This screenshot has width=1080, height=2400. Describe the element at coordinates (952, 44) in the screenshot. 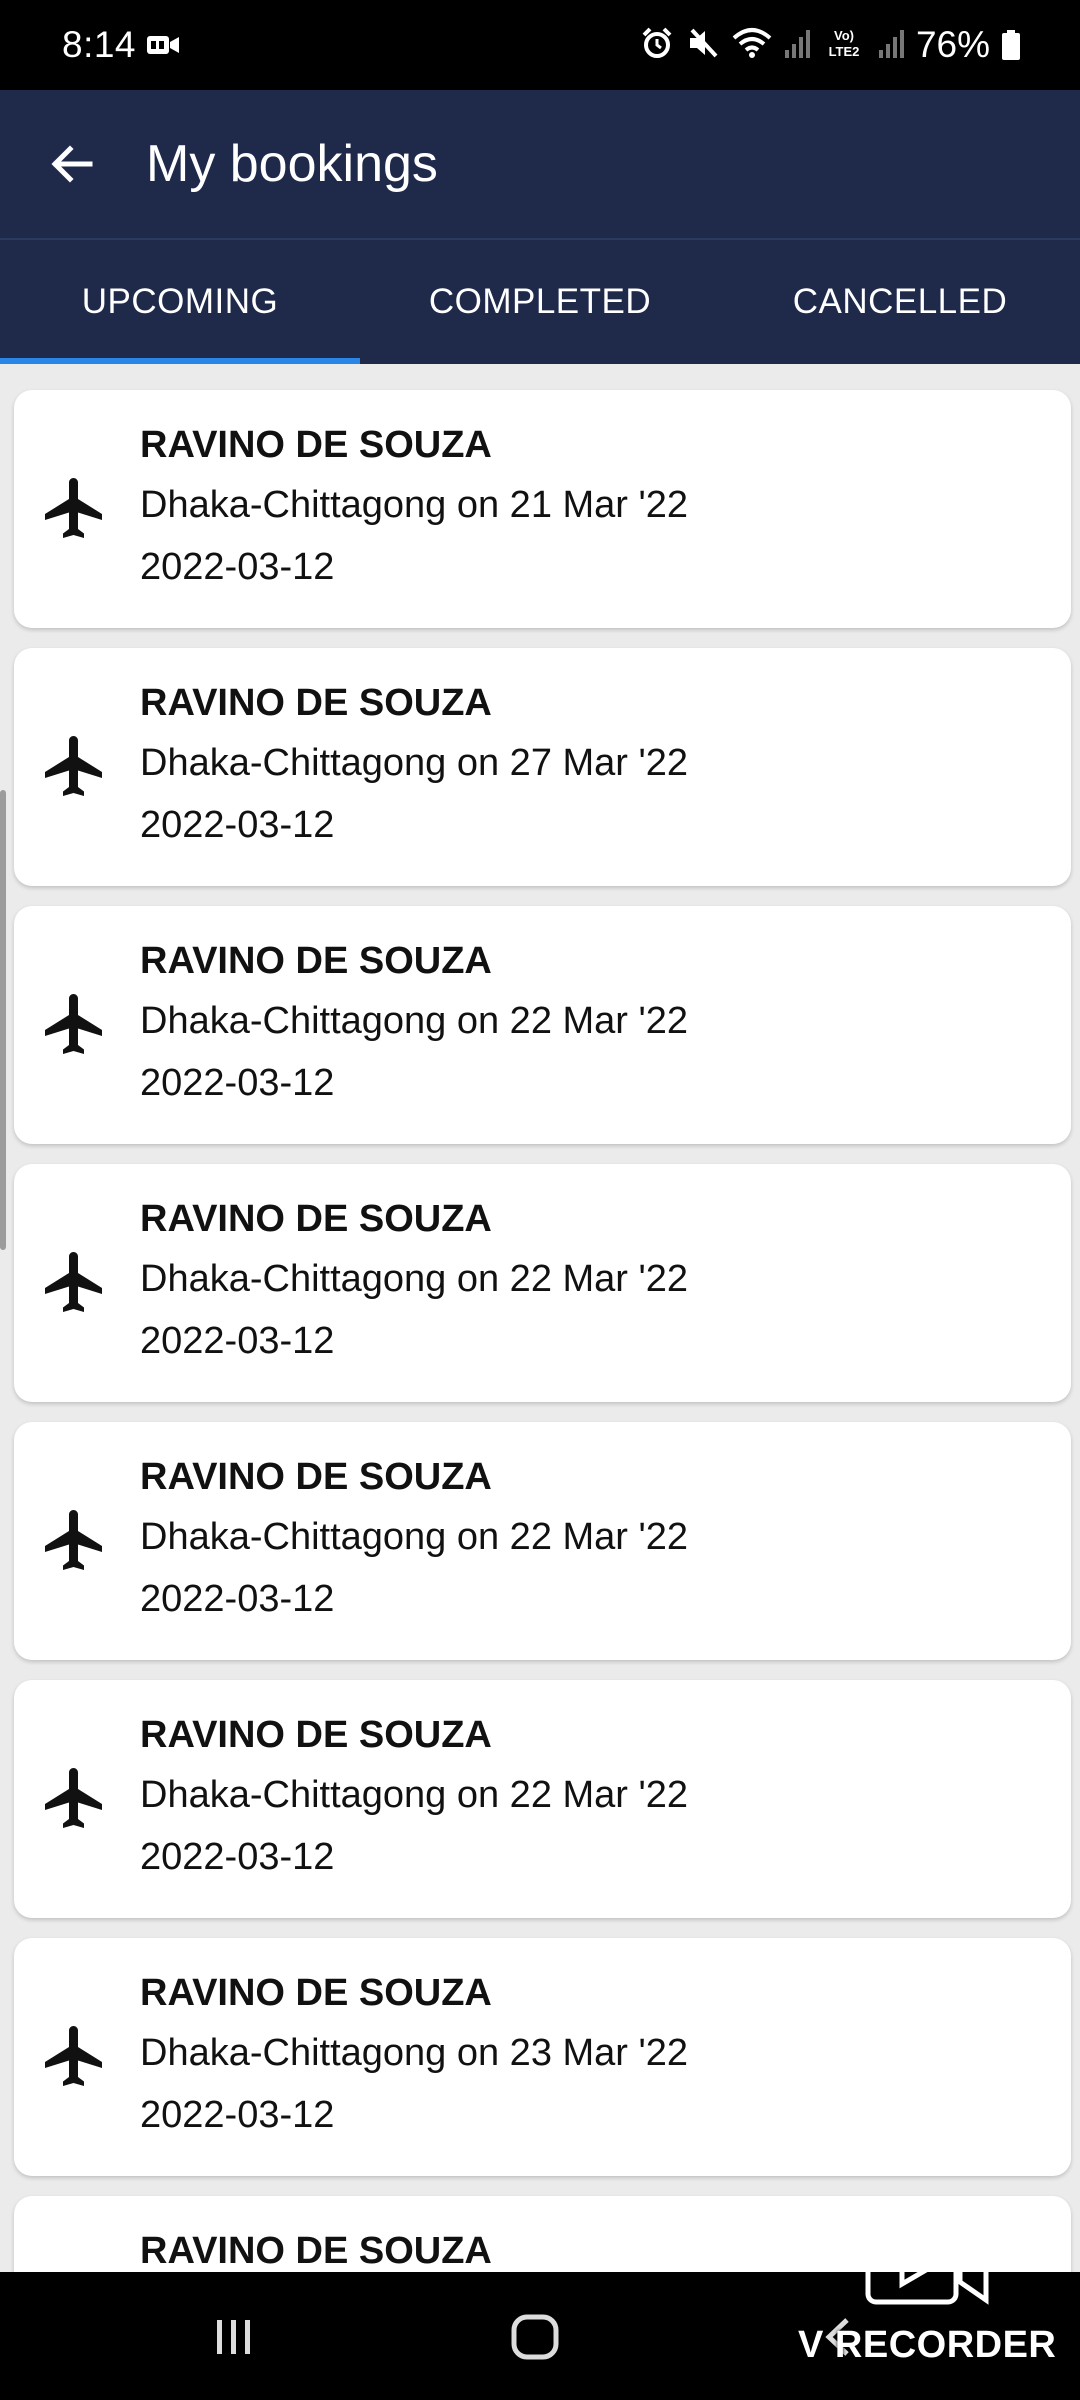

I see `battery-percentage: 76%` at that location.